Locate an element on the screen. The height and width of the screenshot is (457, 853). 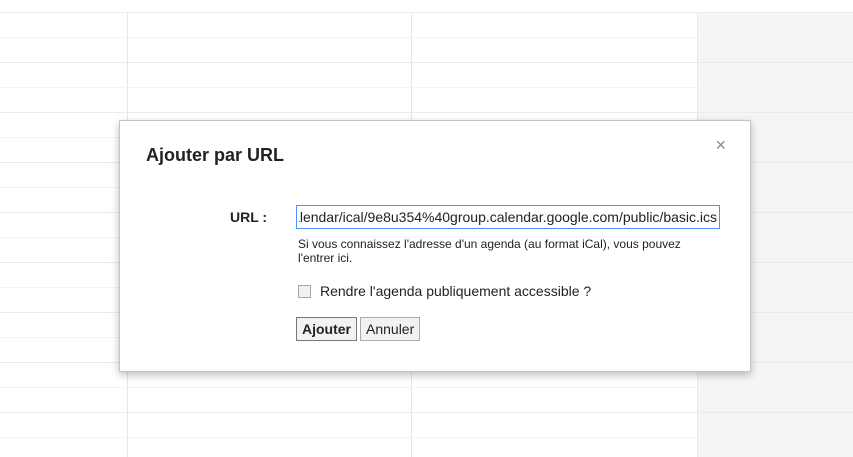
dialog-title: Ajouter par URL is located at coordinates (215, 155).